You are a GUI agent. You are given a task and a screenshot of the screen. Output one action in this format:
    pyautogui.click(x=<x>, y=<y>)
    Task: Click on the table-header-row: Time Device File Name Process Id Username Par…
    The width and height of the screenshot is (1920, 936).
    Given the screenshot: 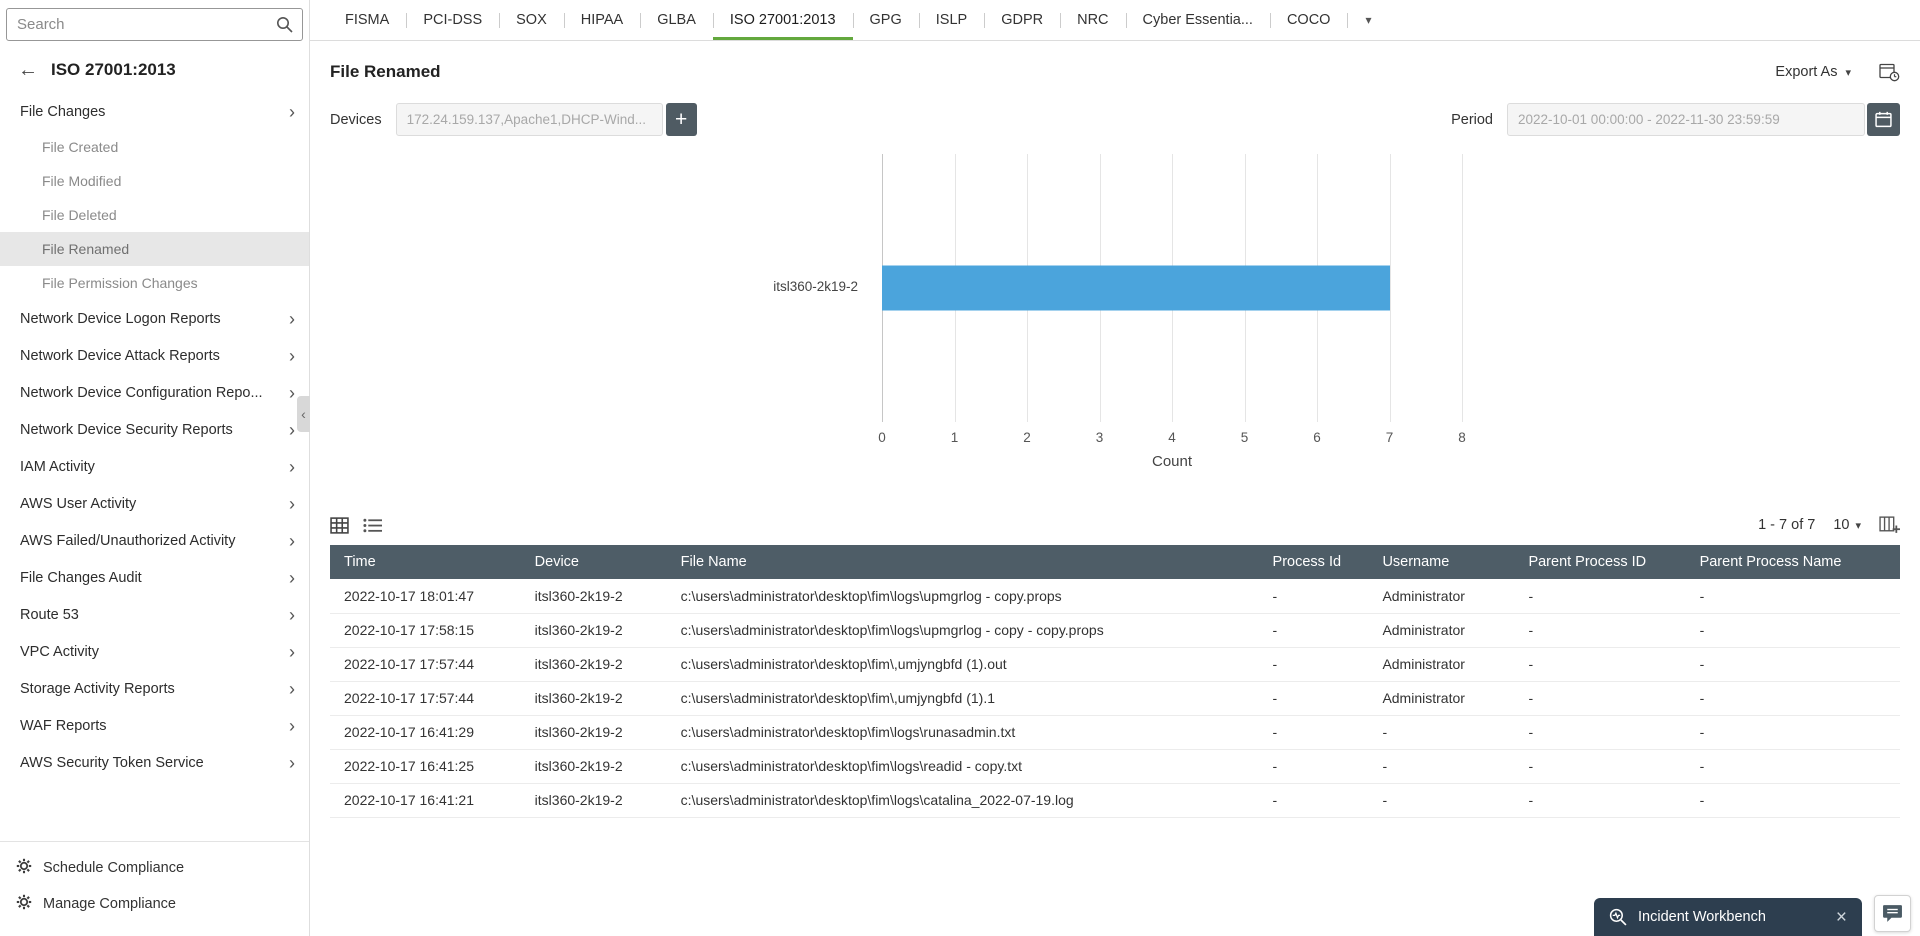 What is the action you would take?
    pyautogui.click(x=1115, y=562)
    